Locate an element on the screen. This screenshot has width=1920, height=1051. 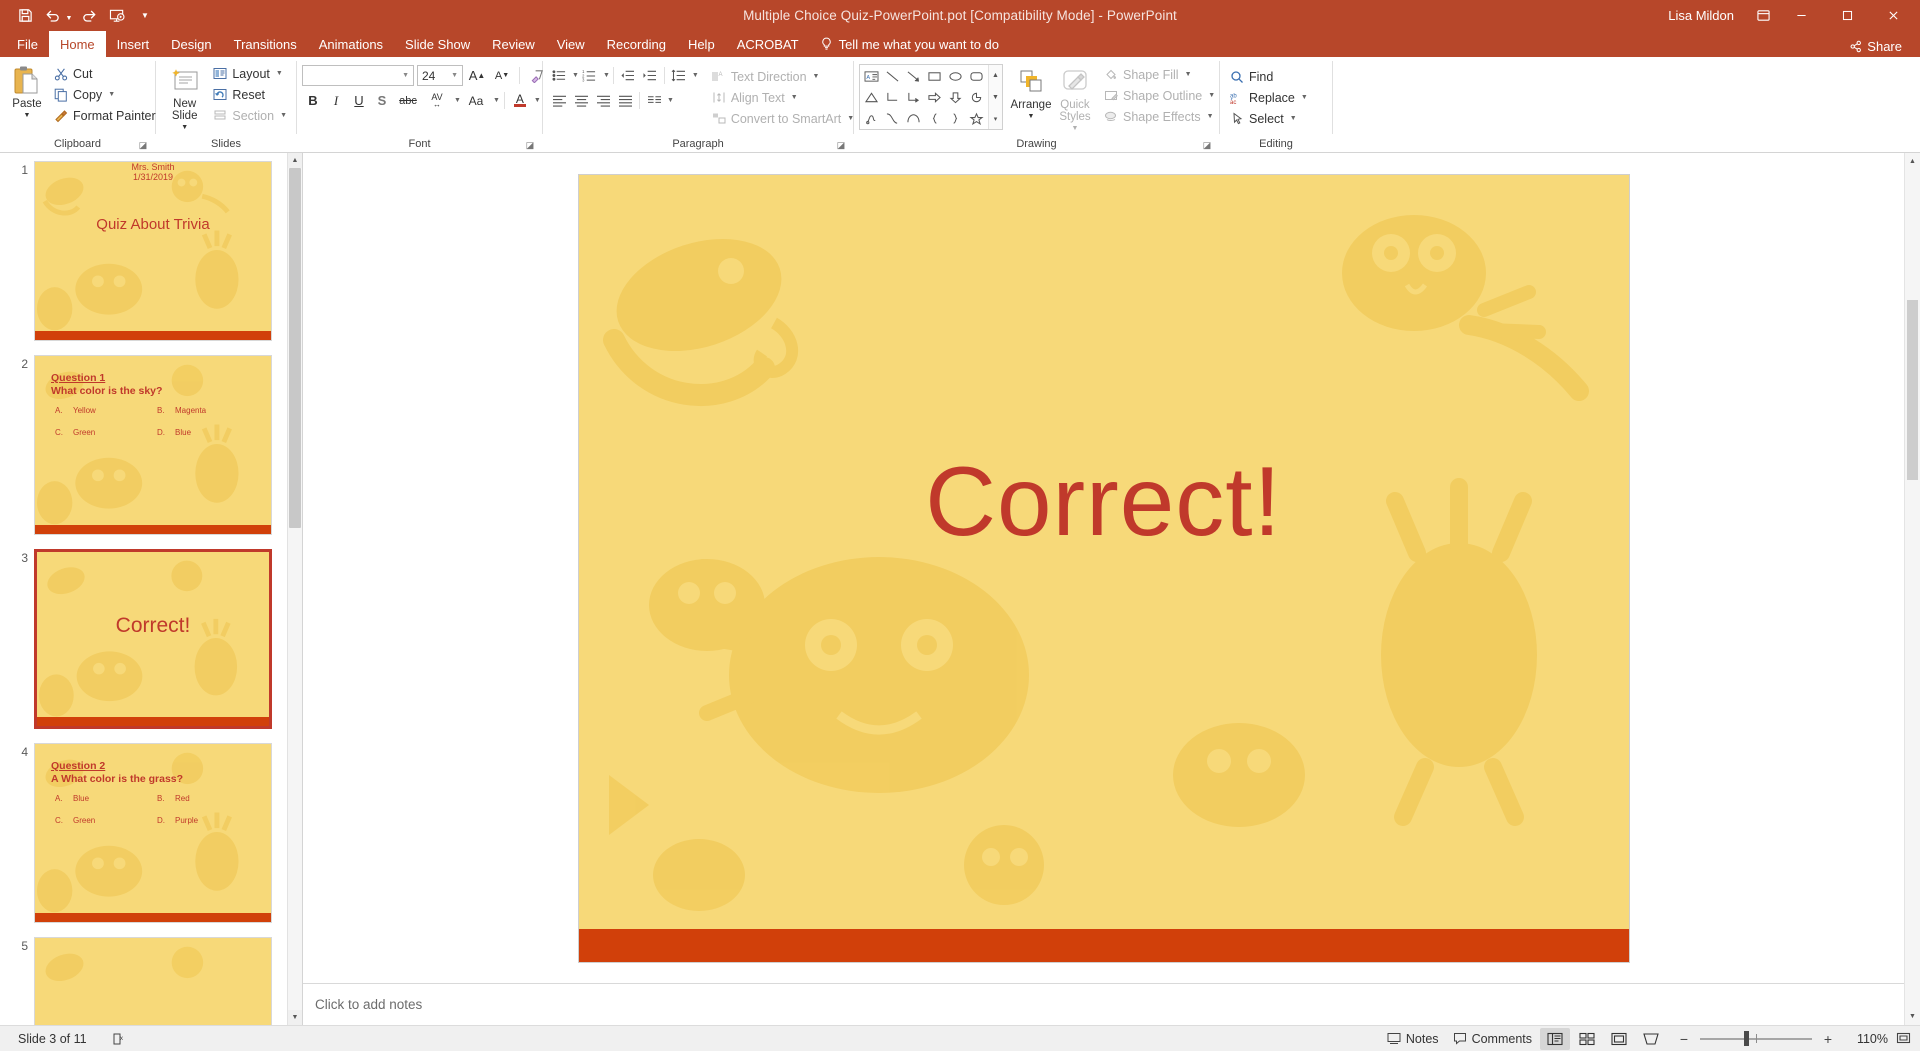
shapes-gallery: A ▲ ▼ ▾ is located at coordinates (931, 97).